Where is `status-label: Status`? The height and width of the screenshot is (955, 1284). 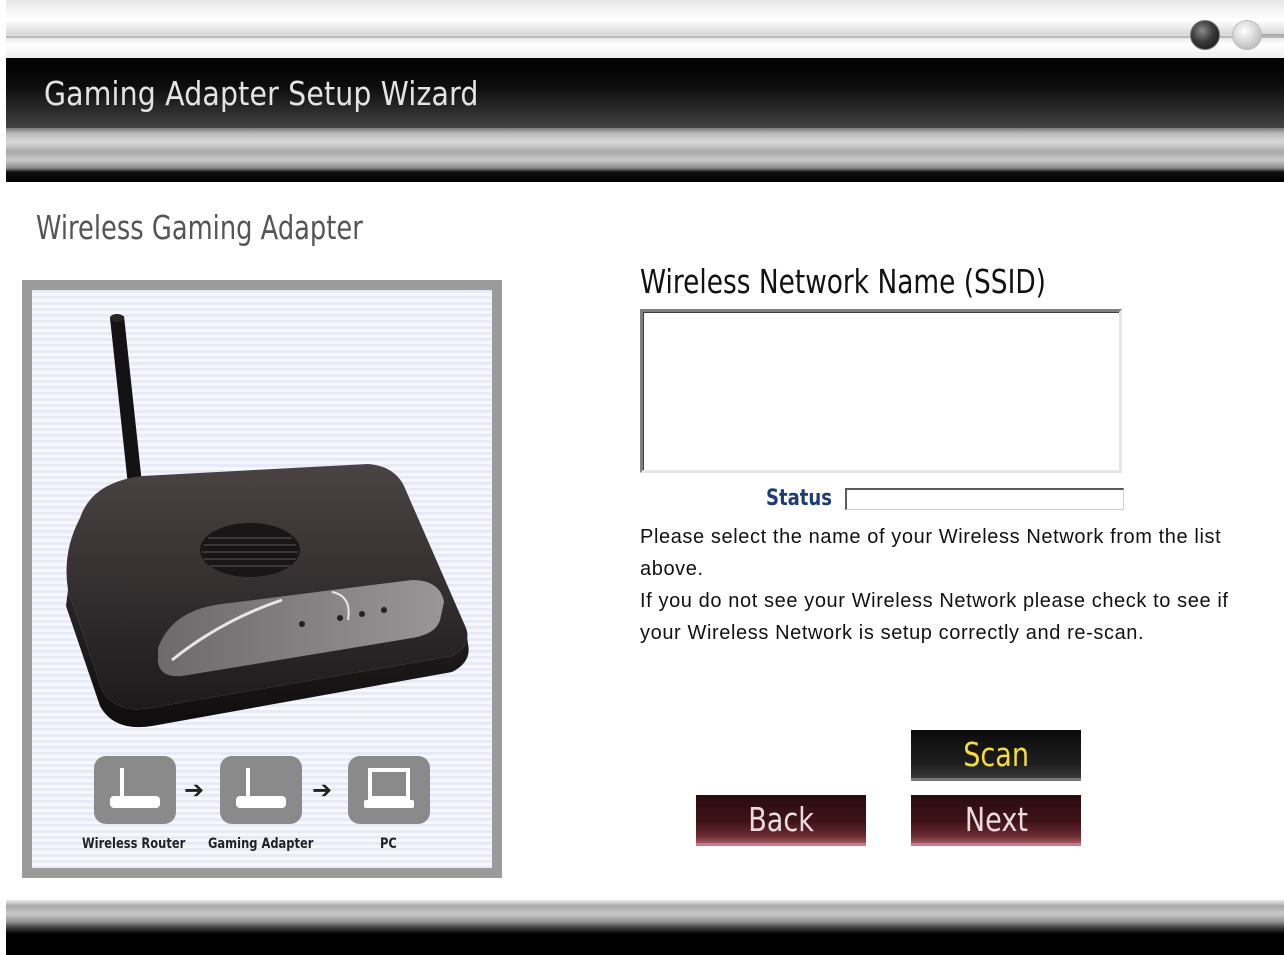 status-label: Status is located at coordinates (799, 498).